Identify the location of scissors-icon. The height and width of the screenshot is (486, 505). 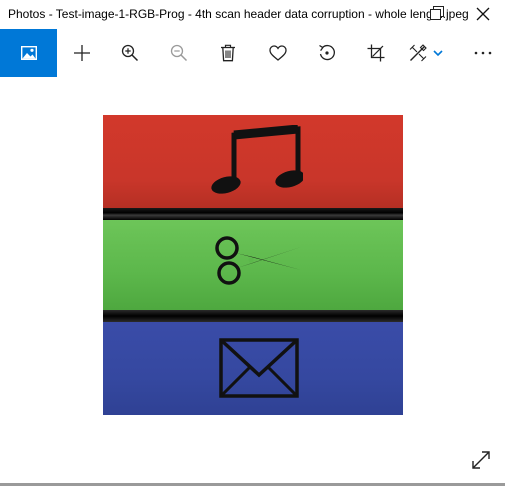
(258, 260).